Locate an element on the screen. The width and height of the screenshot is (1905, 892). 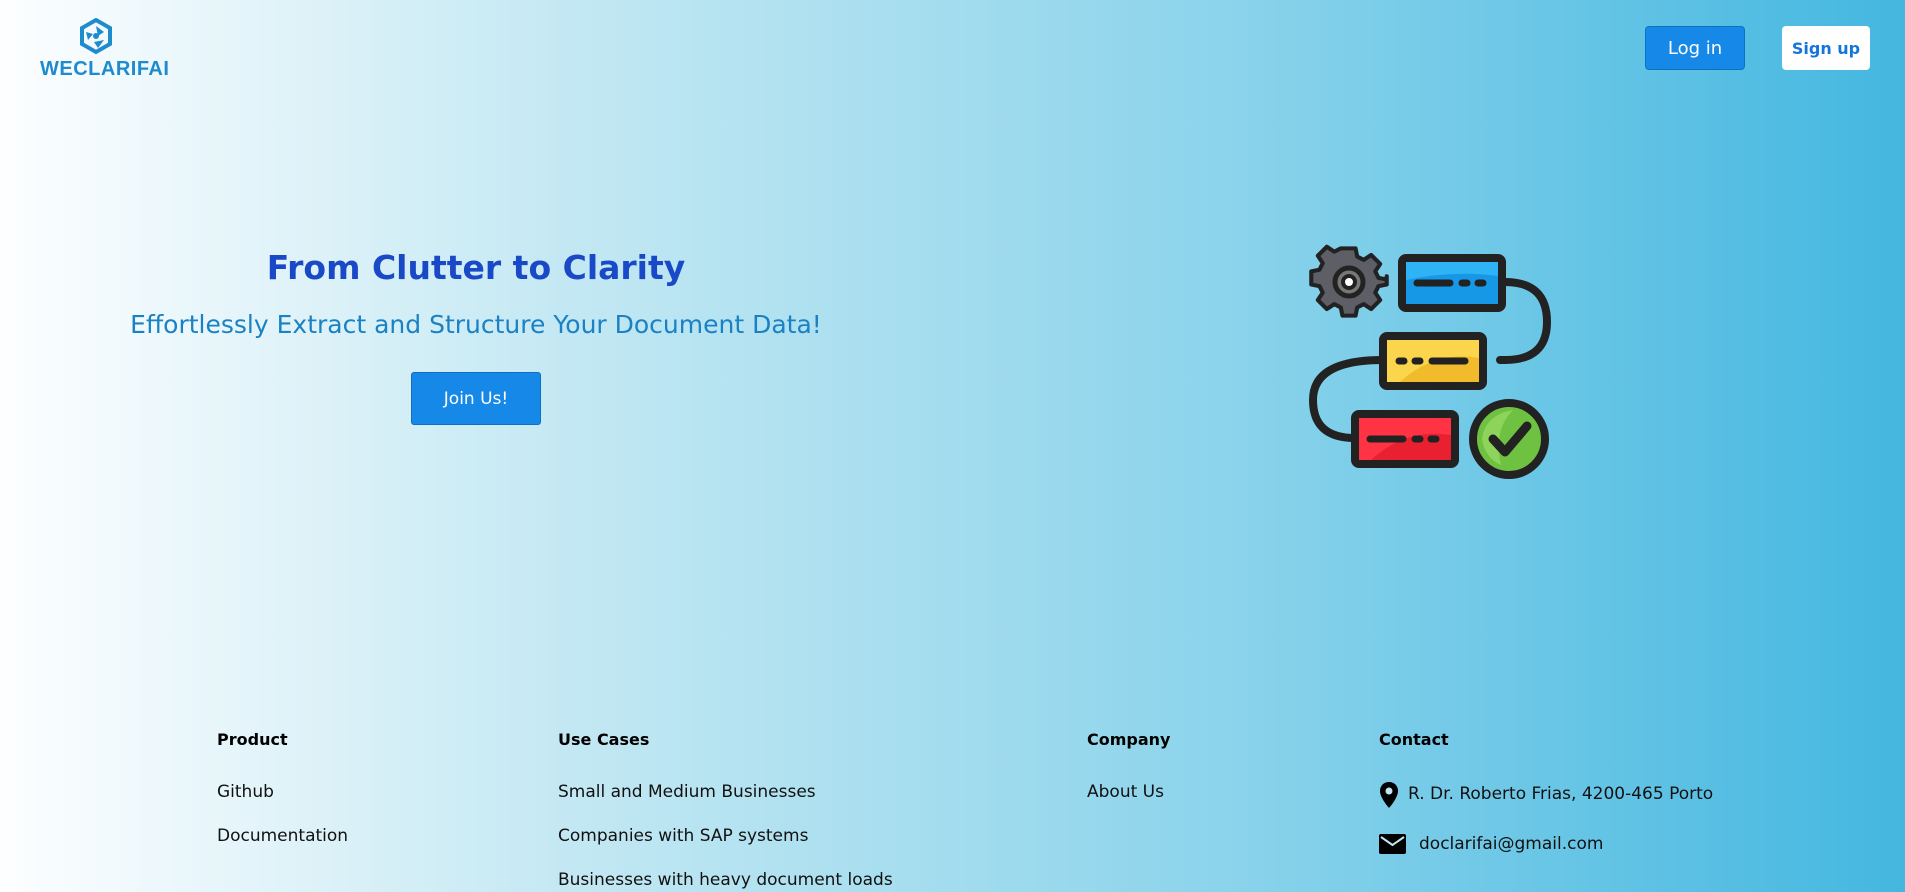
footer-link-about-us: About Us is located at coordinates (1125, 792).